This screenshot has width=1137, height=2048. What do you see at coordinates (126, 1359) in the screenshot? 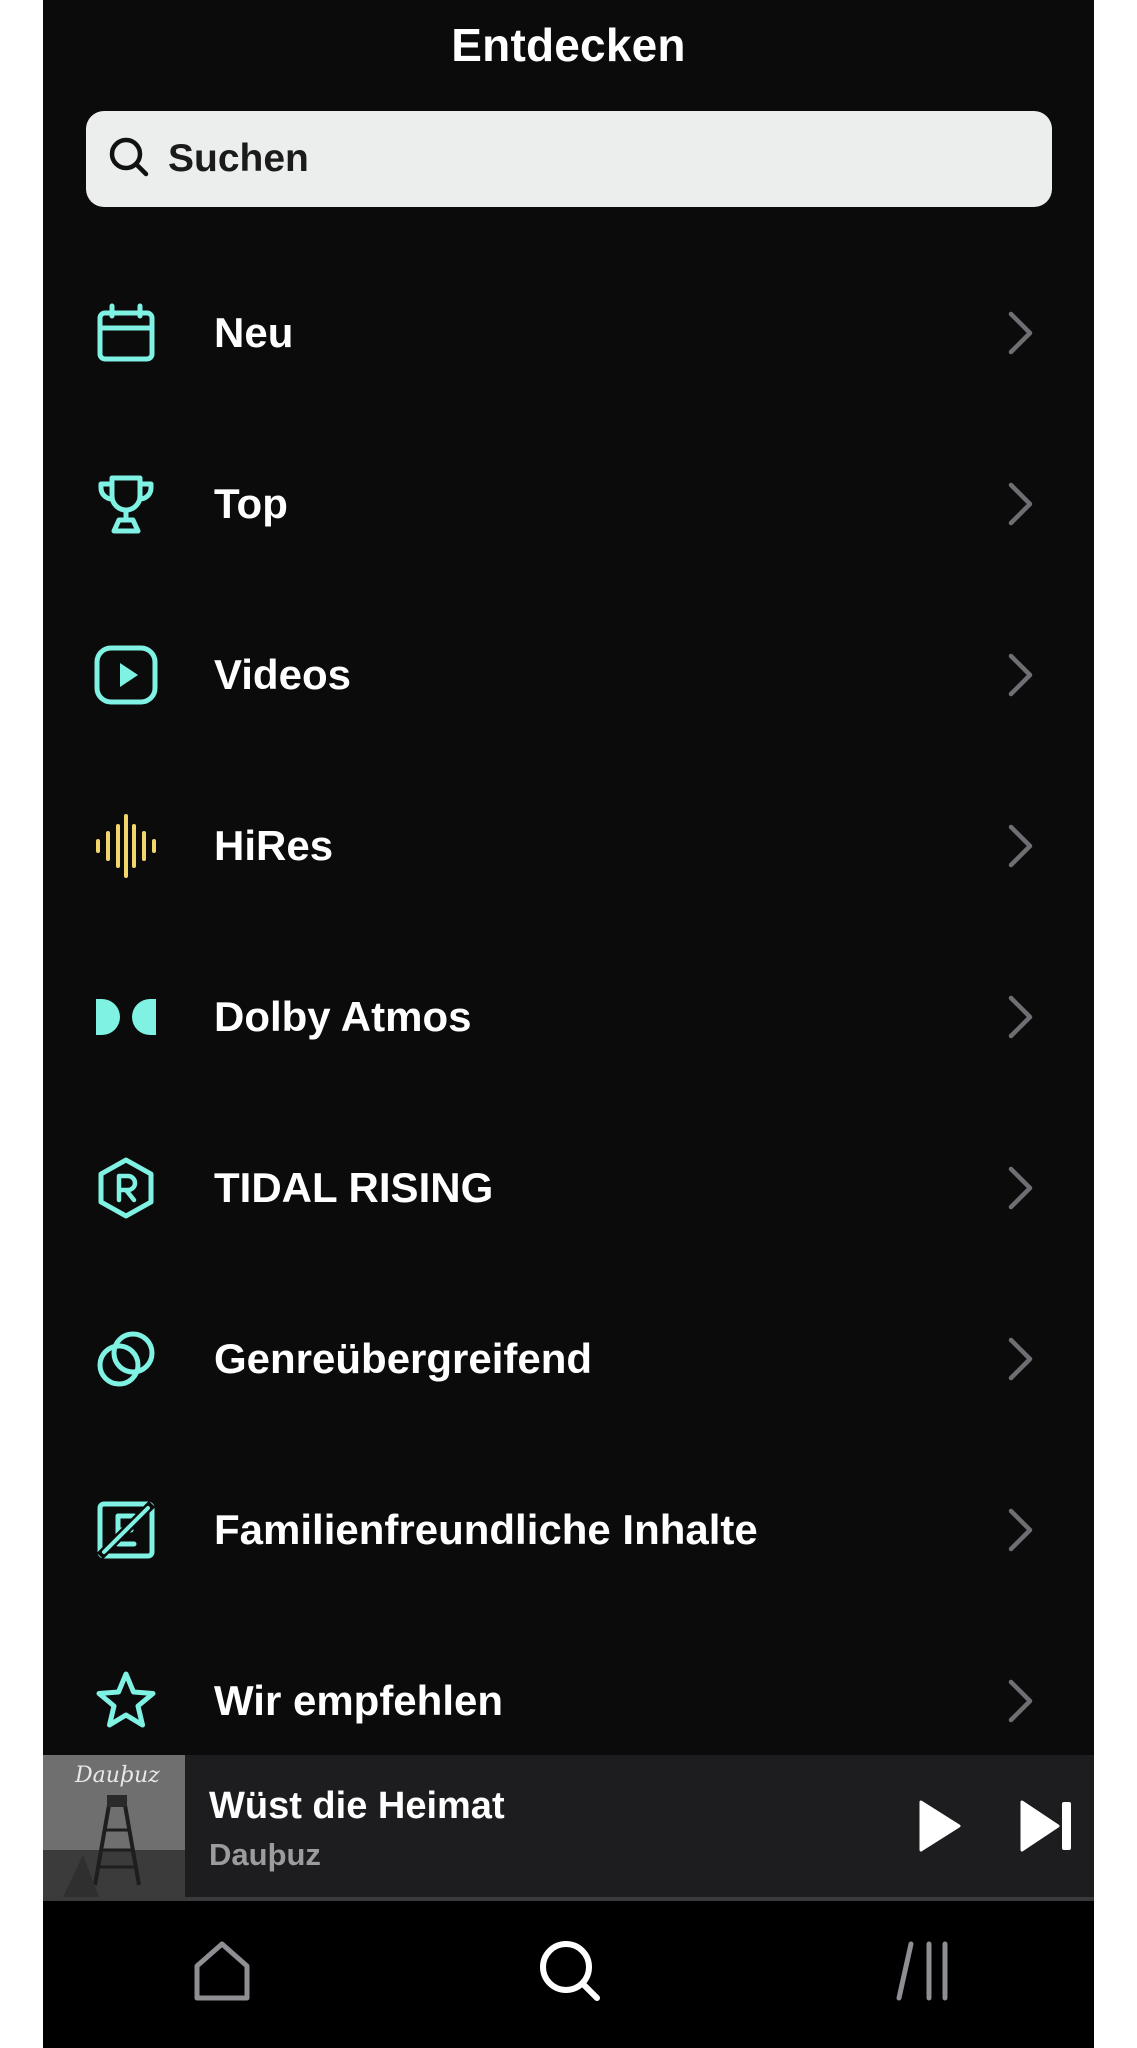
I see `interlocking-rings-icon` at bounding box center [126, 1359].